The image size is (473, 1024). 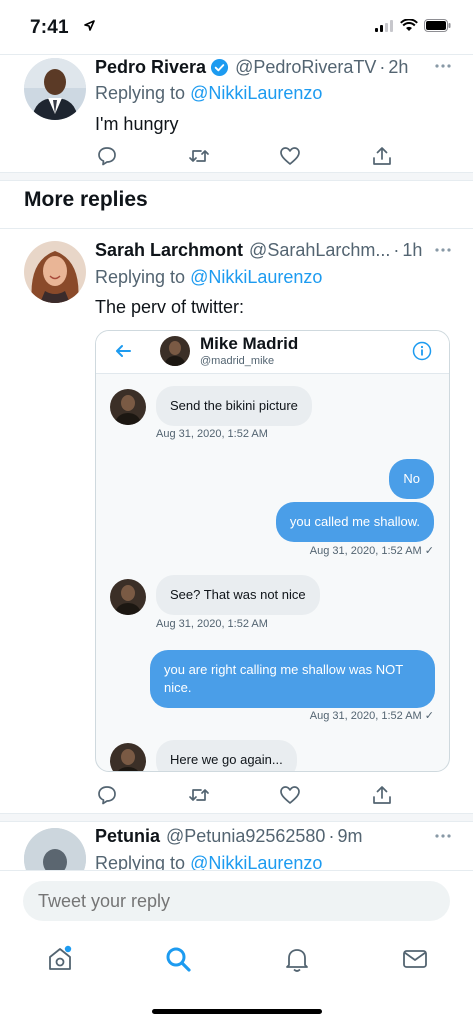 What do you see at coordinates (398, 67) in the screenshot?
I see `tweet-time: 2h` at bounding box center [398, 67].